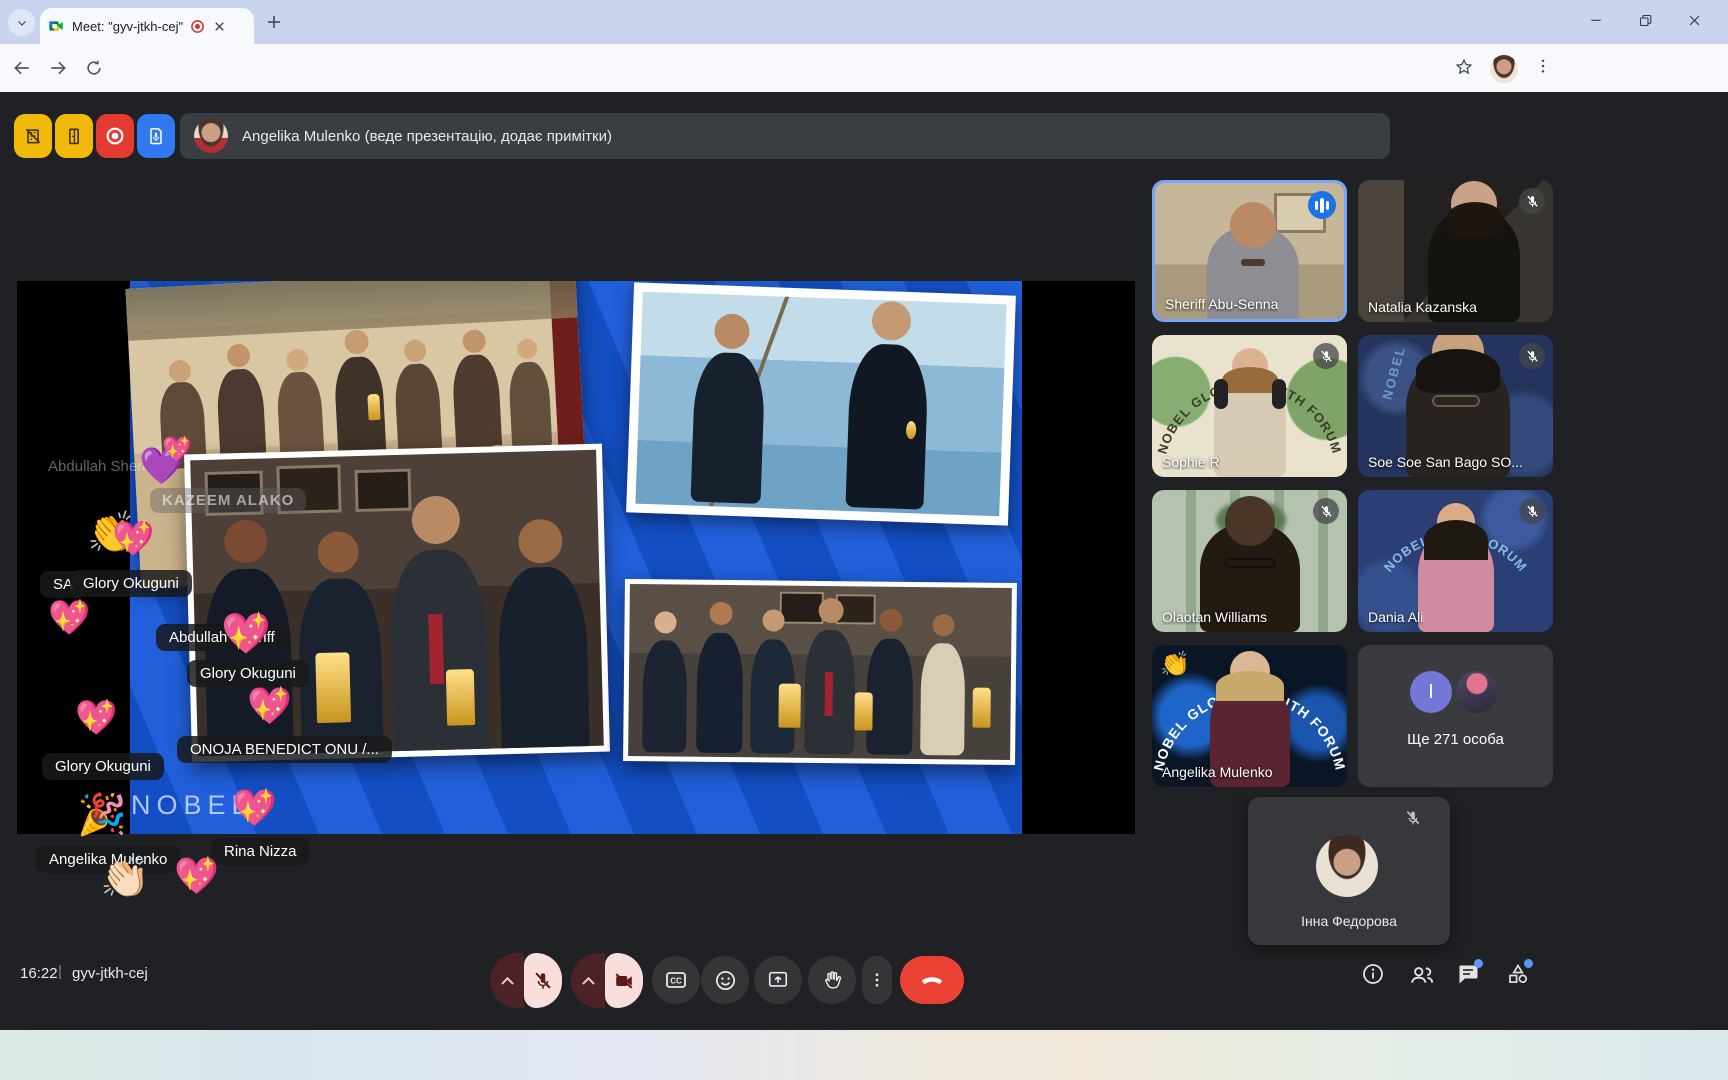 The width and height of the screenshot is (1728, 1080). I want to click on meeting-code: gyv-jtkh-cej, so click(110, 973).